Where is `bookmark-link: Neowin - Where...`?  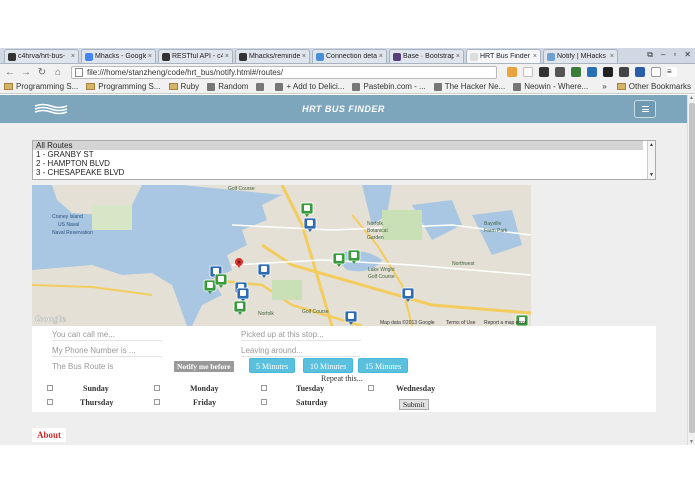
bookmark-link: Neowin - Where... is located at coordinates (550, 86).